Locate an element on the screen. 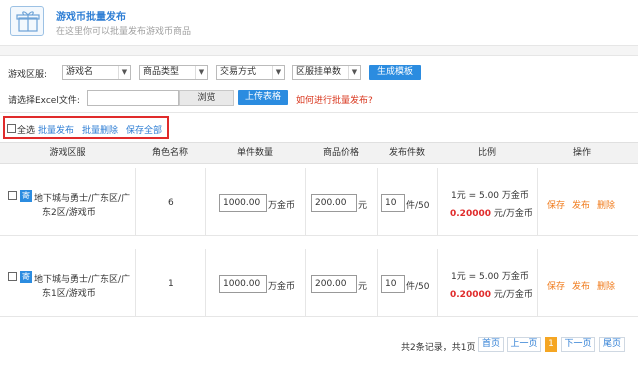  gift-box-icon is located at coordinates (27, 21).